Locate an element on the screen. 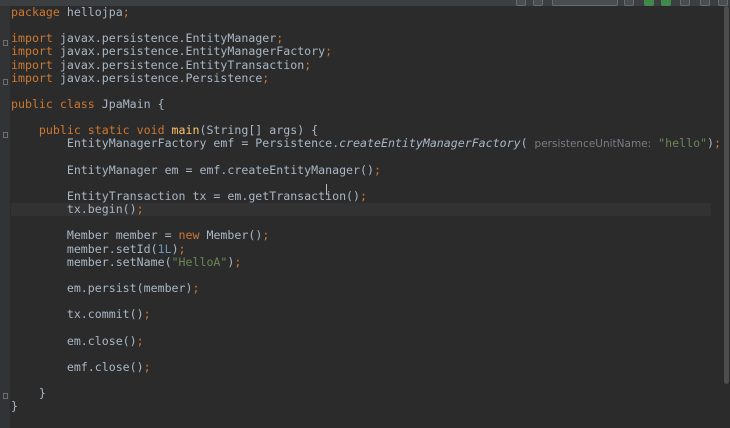 The image size is (730, 428). editor-gutter is located at coordinates (5, 217).